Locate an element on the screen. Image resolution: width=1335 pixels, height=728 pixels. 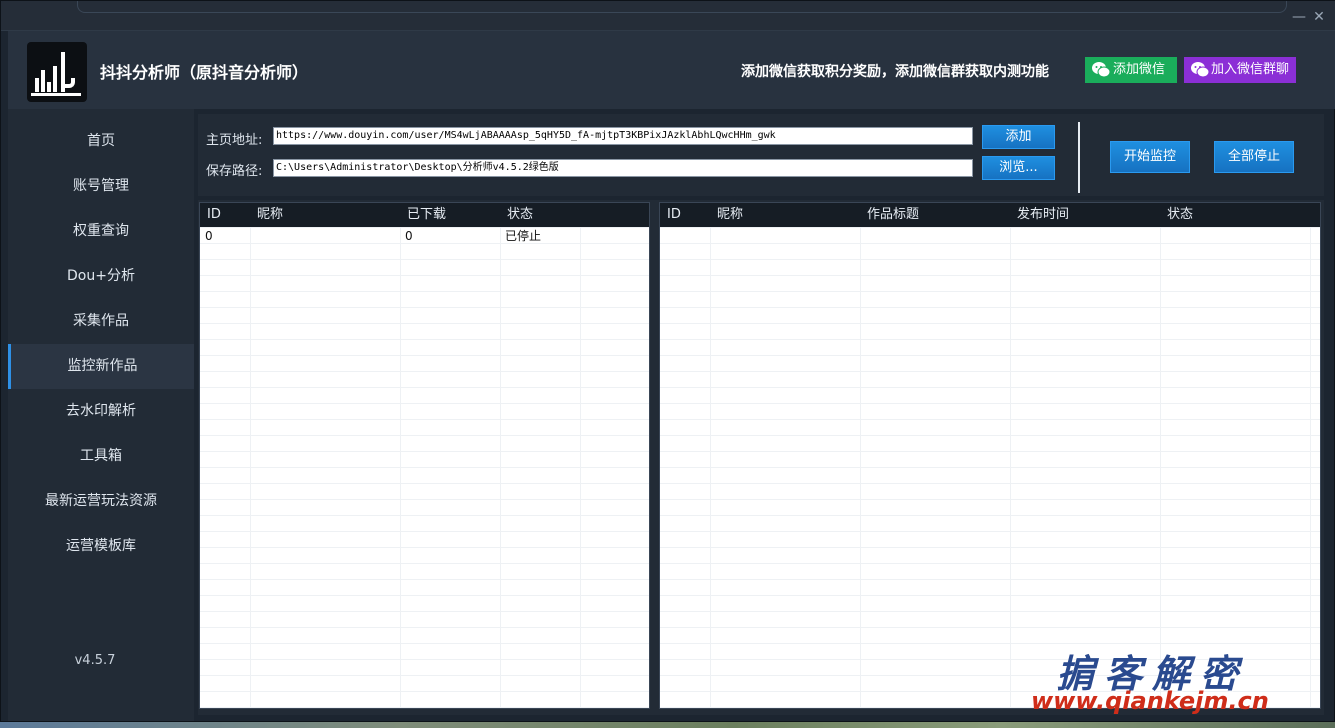
works-table-header: ID 昵称 作品标题 发布时间 状态 is located at coordinates (990, 215).